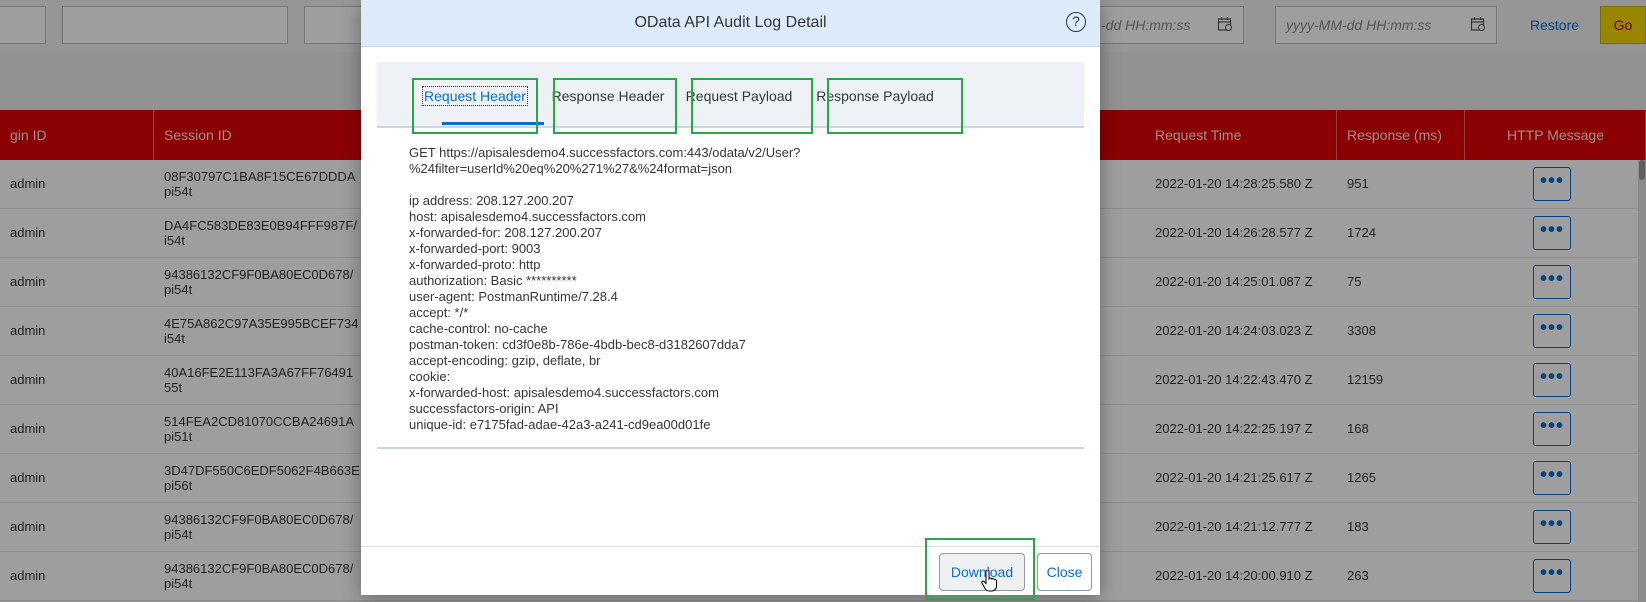  Describe the element at coordinates (484, 408) in the screenshot. I see `header-line: successfactors-origin: API` at that location.